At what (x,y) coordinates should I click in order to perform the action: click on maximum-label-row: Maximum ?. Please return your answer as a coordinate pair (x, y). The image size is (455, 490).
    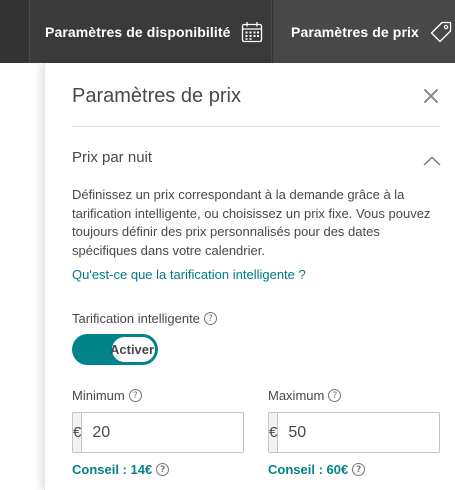
    Looking at the image, I should click on (305, 395).